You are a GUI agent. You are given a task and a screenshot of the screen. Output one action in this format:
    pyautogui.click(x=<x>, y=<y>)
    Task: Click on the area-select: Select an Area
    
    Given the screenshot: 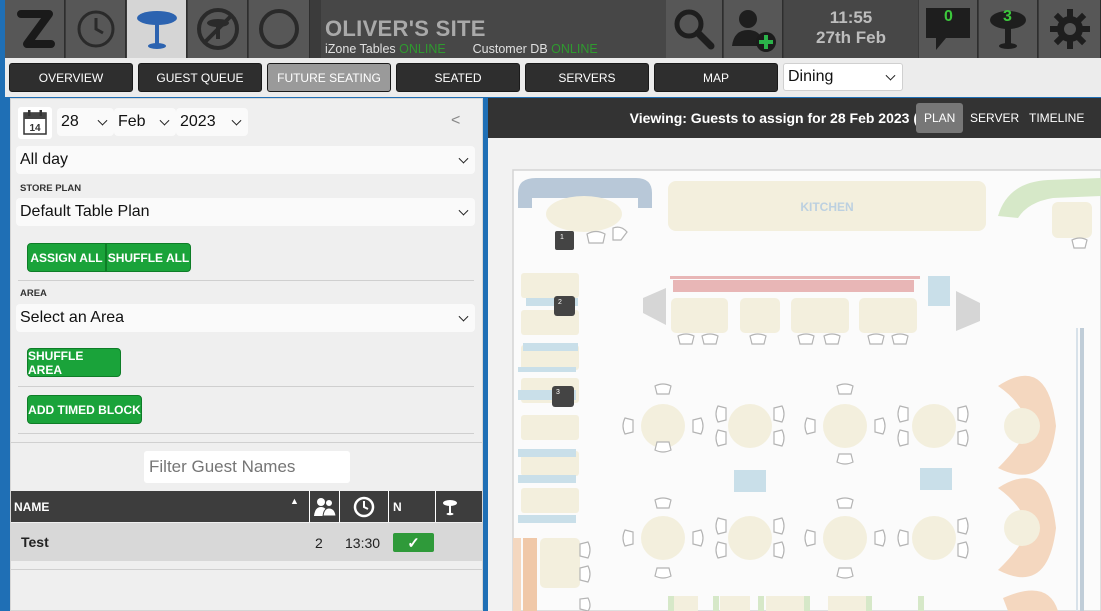 What is the action you would take?
    pyautogui.click(x=245, y=318)
    